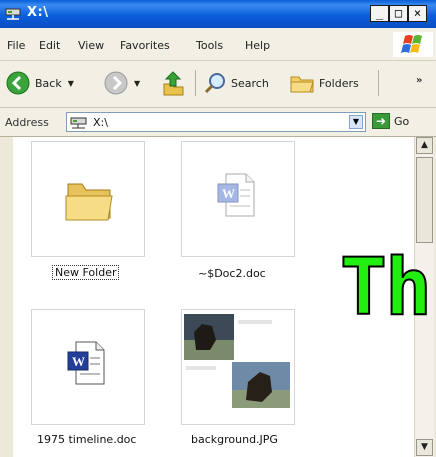 This screenshot has height=457, width=436. I want to click on menu-file: File, so click(16, 45).